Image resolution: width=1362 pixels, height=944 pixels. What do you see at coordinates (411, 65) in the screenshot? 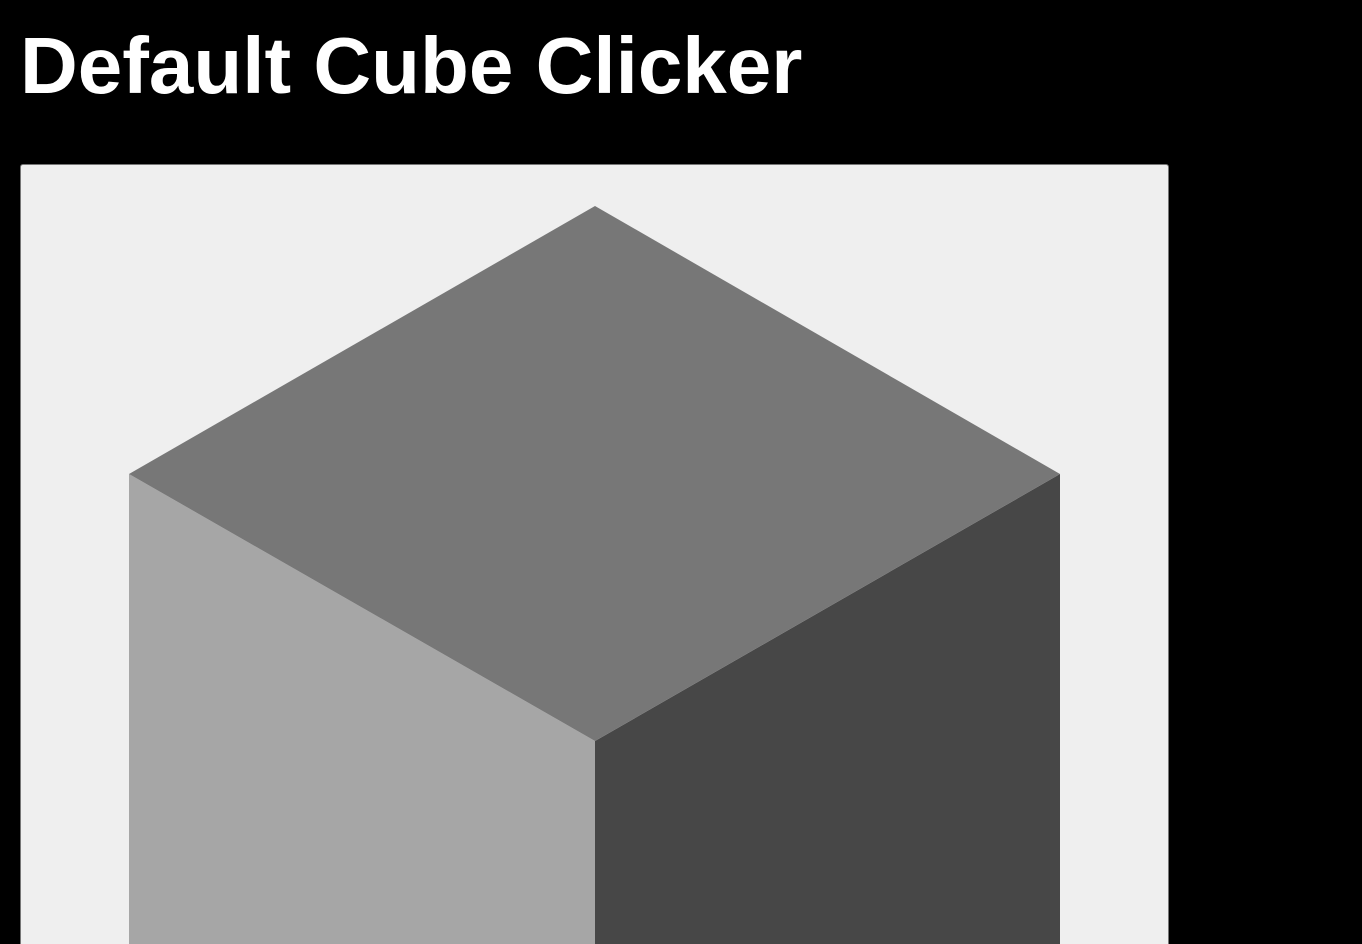
I see `page-title: Default Cube Clicker` at bounding box center [411, 65].